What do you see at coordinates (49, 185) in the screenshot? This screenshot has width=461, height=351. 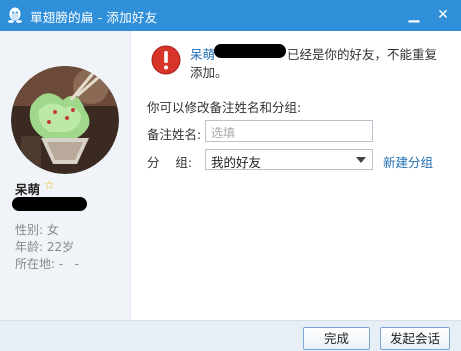 I see `star-icon: ☆` at bounding box center [49, 185].